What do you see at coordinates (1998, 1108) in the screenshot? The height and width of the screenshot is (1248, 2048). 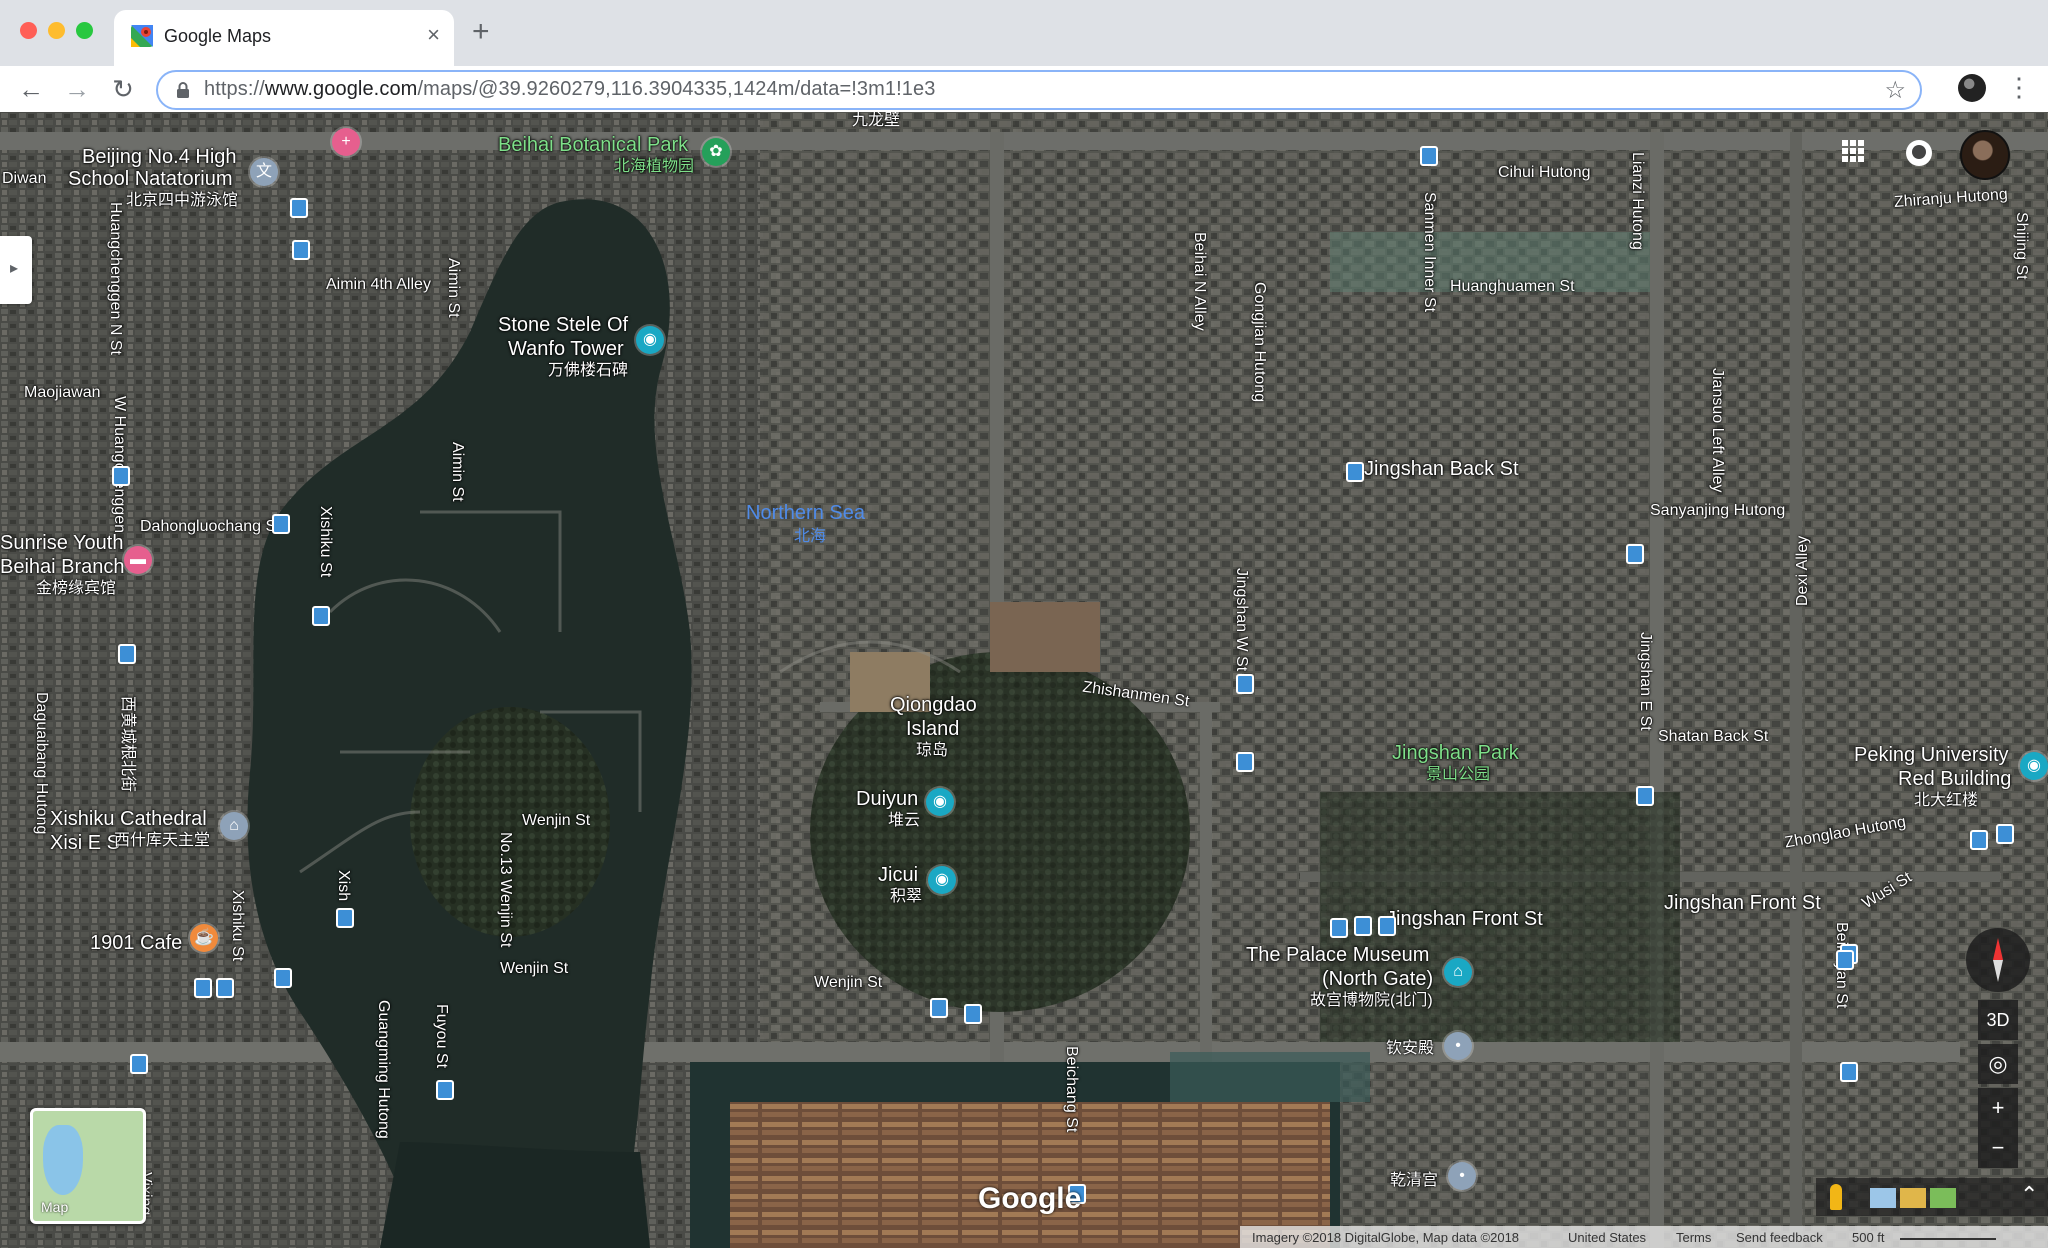 I see `zoom-in-button: +` at bounding box center [1998, 1108].